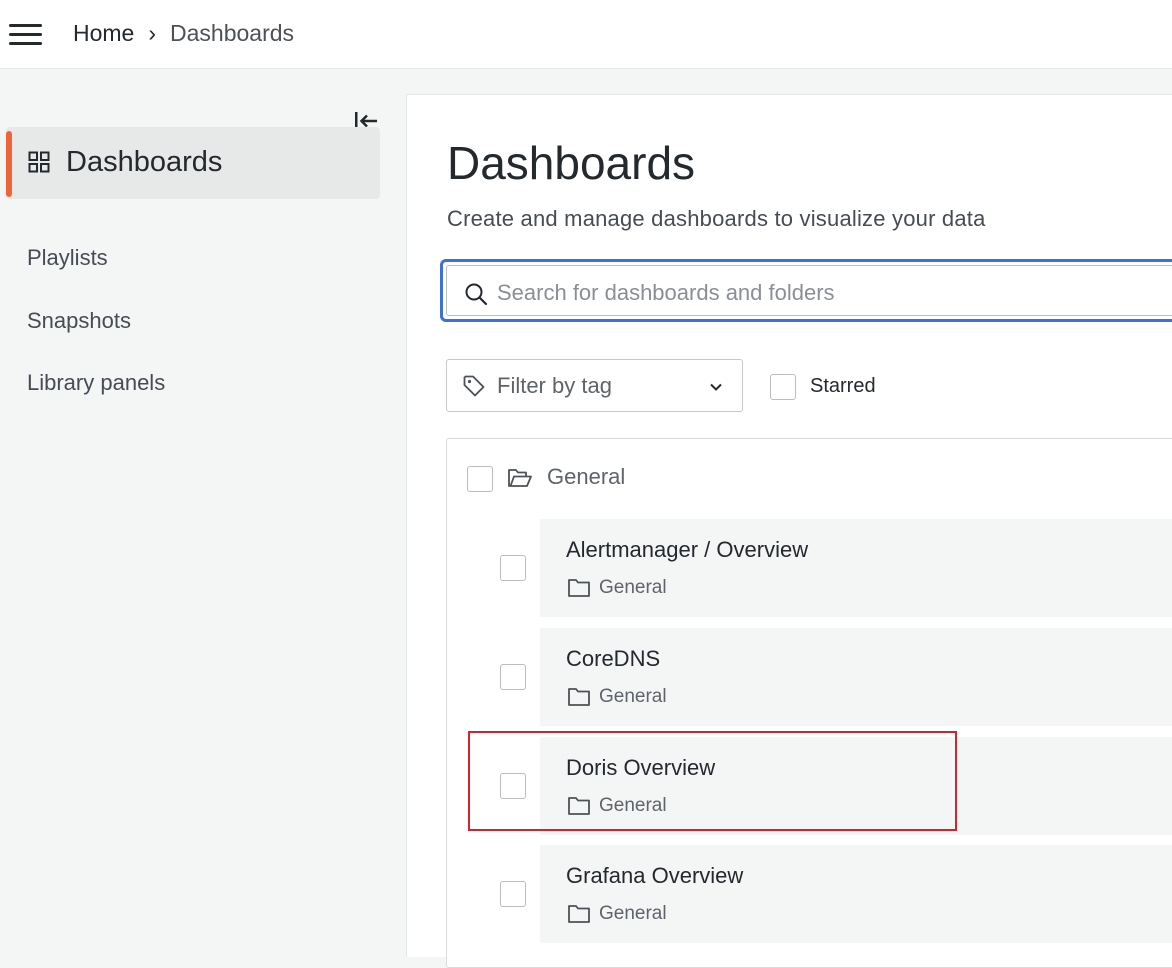 Image resolution: width=1172 pixels, height=968 pixels. What do you see at coordinates (716, 387) in the screenshot?
I see `chevron-down-icon` at bounding box center [716, 387].